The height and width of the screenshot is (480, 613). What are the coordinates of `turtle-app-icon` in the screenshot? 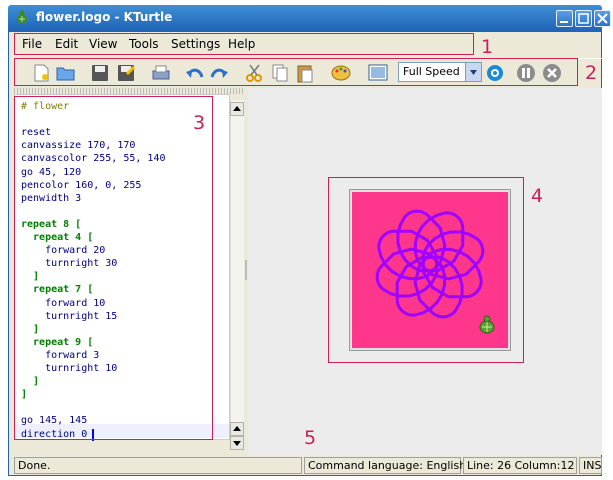 It's located at (22, 17).